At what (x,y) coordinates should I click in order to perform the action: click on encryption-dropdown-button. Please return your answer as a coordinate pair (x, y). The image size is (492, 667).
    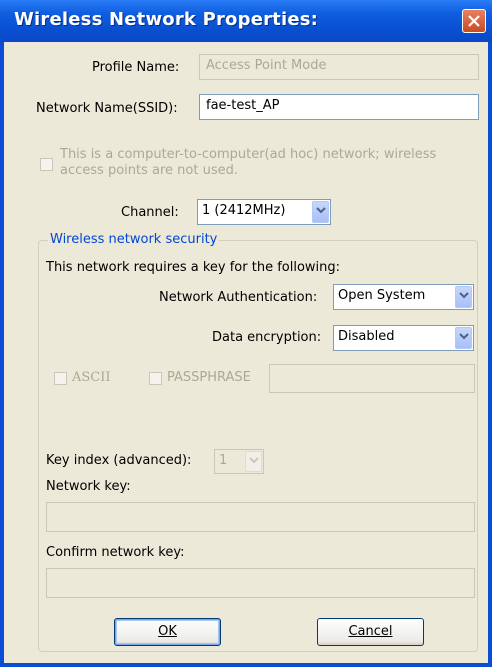
    Looking at the image, I should click on (463, 338).